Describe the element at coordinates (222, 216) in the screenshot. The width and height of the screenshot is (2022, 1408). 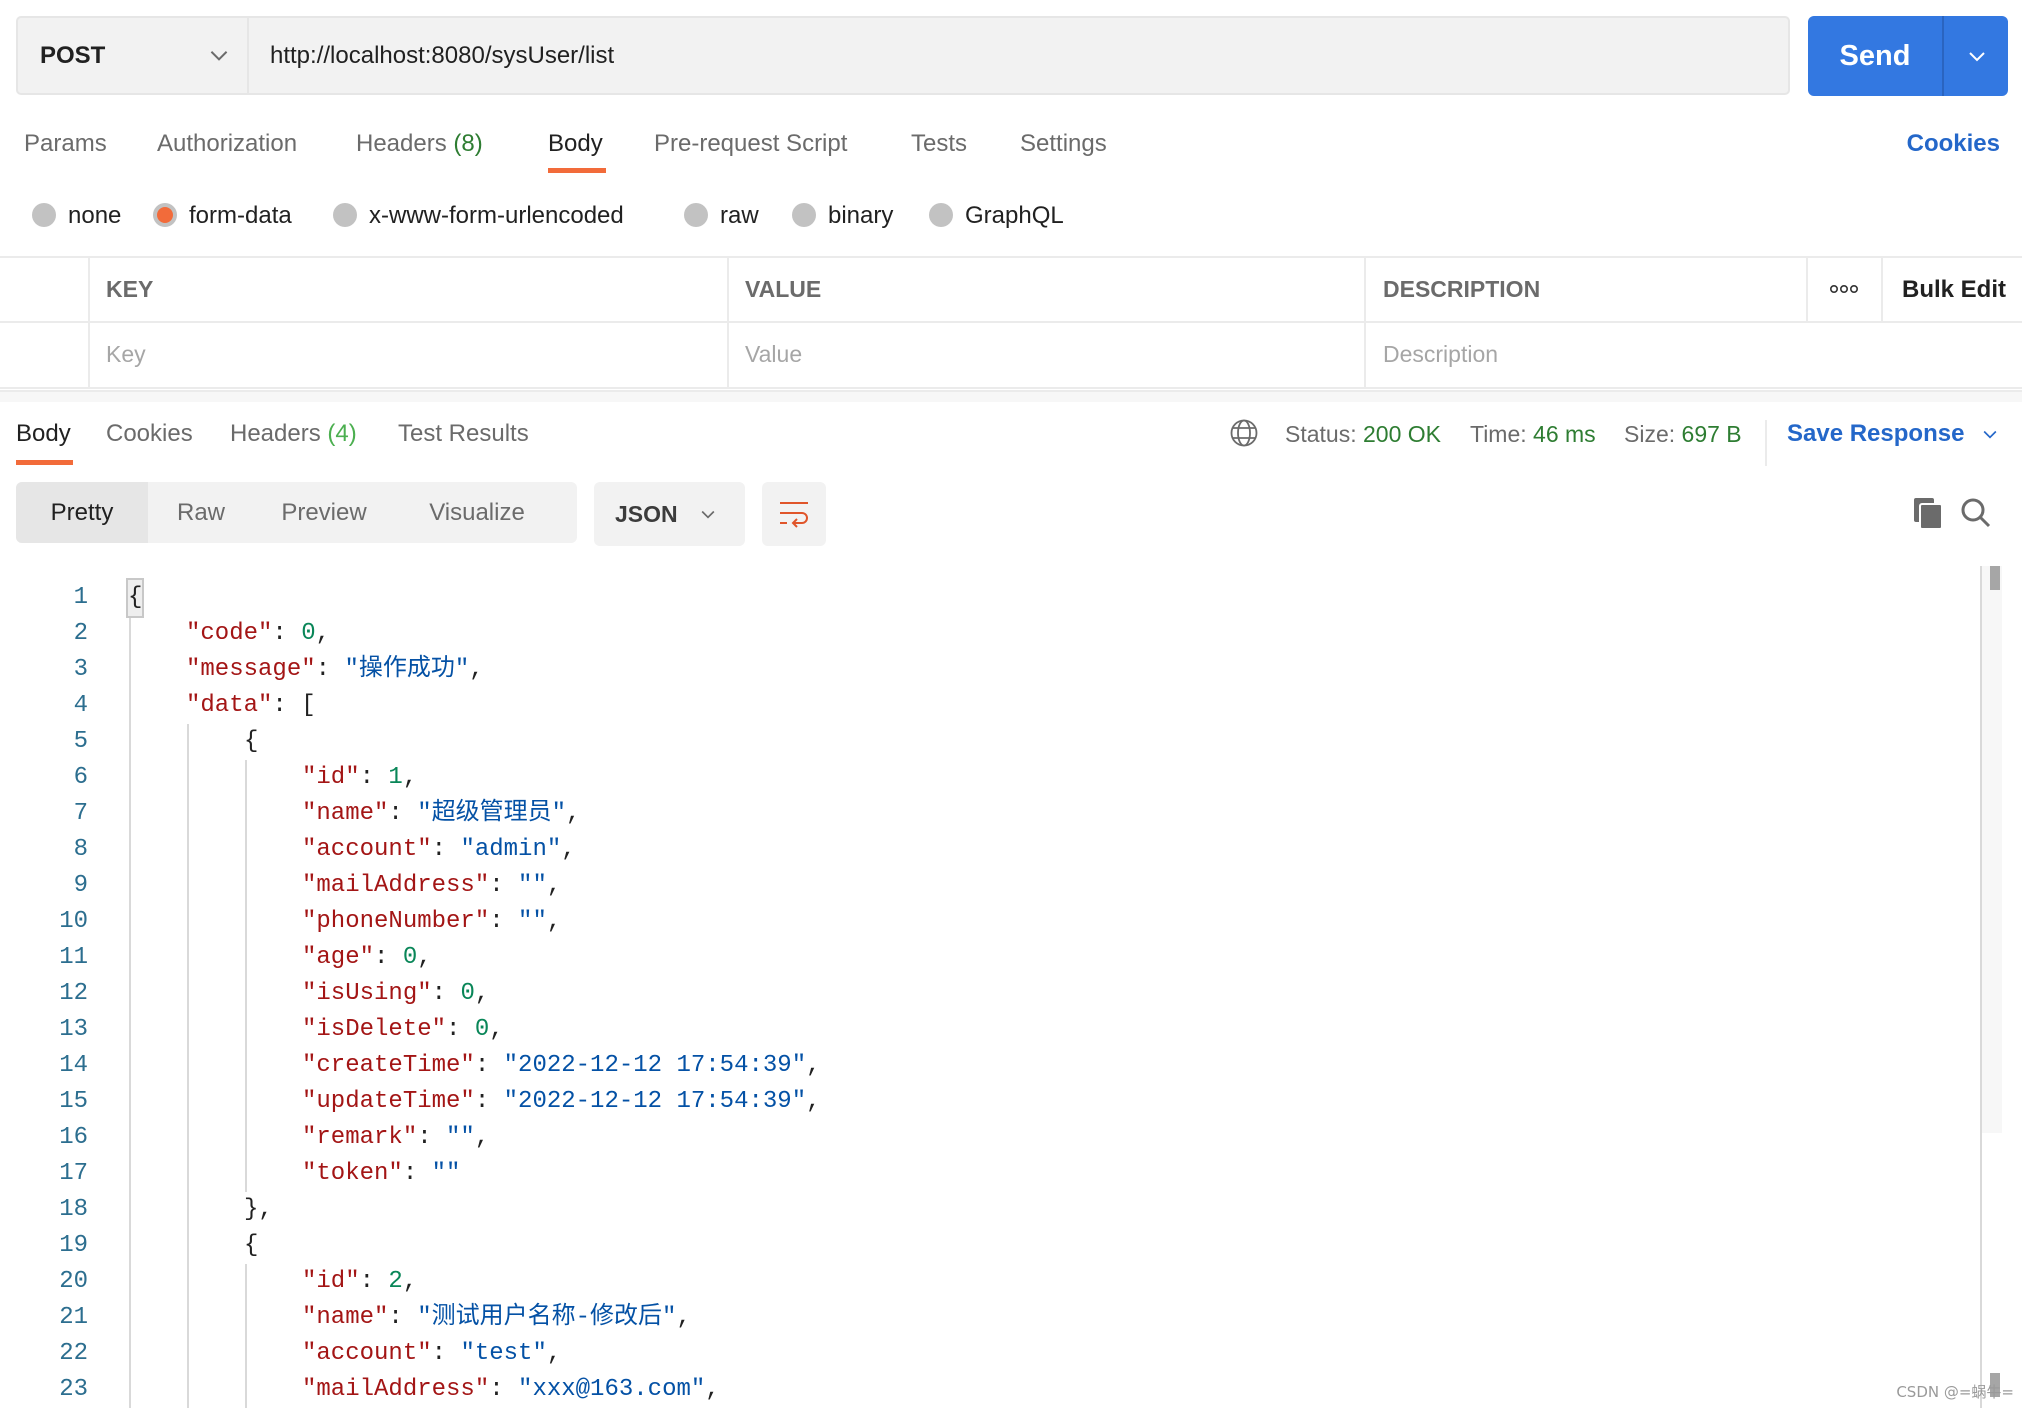
I see `radio-form-data: form-data` at that location.